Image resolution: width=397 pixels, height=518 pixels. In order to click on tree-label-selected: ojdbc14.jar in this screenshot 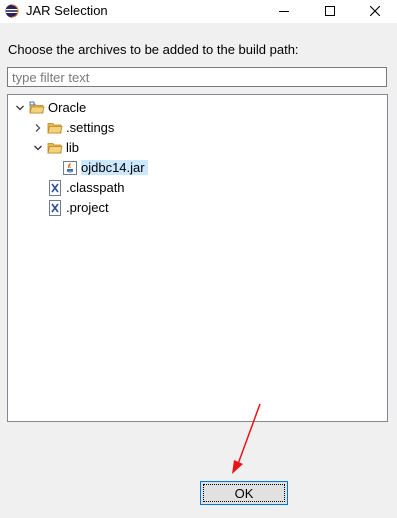, I will do `click(114, 167)`.